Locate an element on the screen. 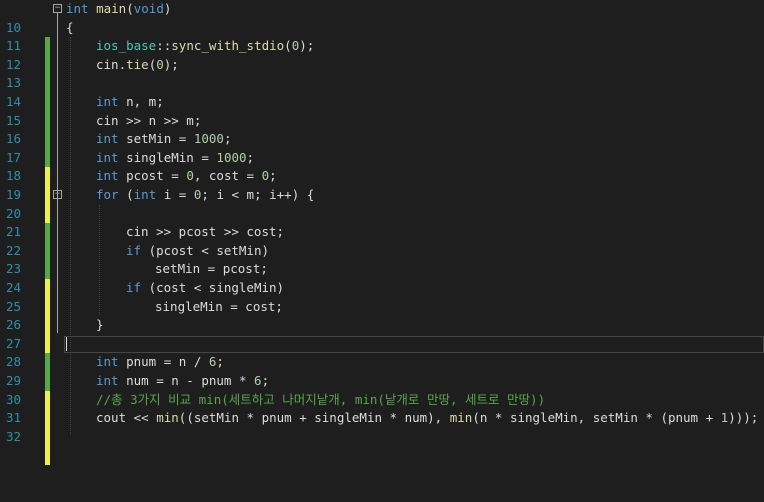 This screenshot has width=764, height=502. code-line: 18 int singleMin = 1000; is located at coordinates (382, 177).